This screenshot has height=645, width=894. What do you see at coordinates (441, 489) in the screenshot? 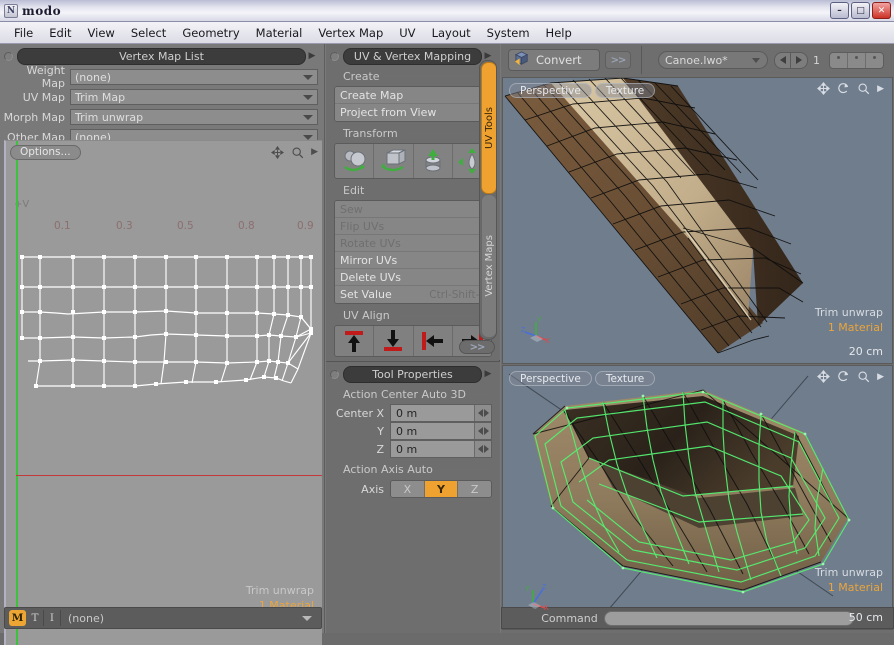
I see `axis-y-button: Y` at bounding box center [441, 489].